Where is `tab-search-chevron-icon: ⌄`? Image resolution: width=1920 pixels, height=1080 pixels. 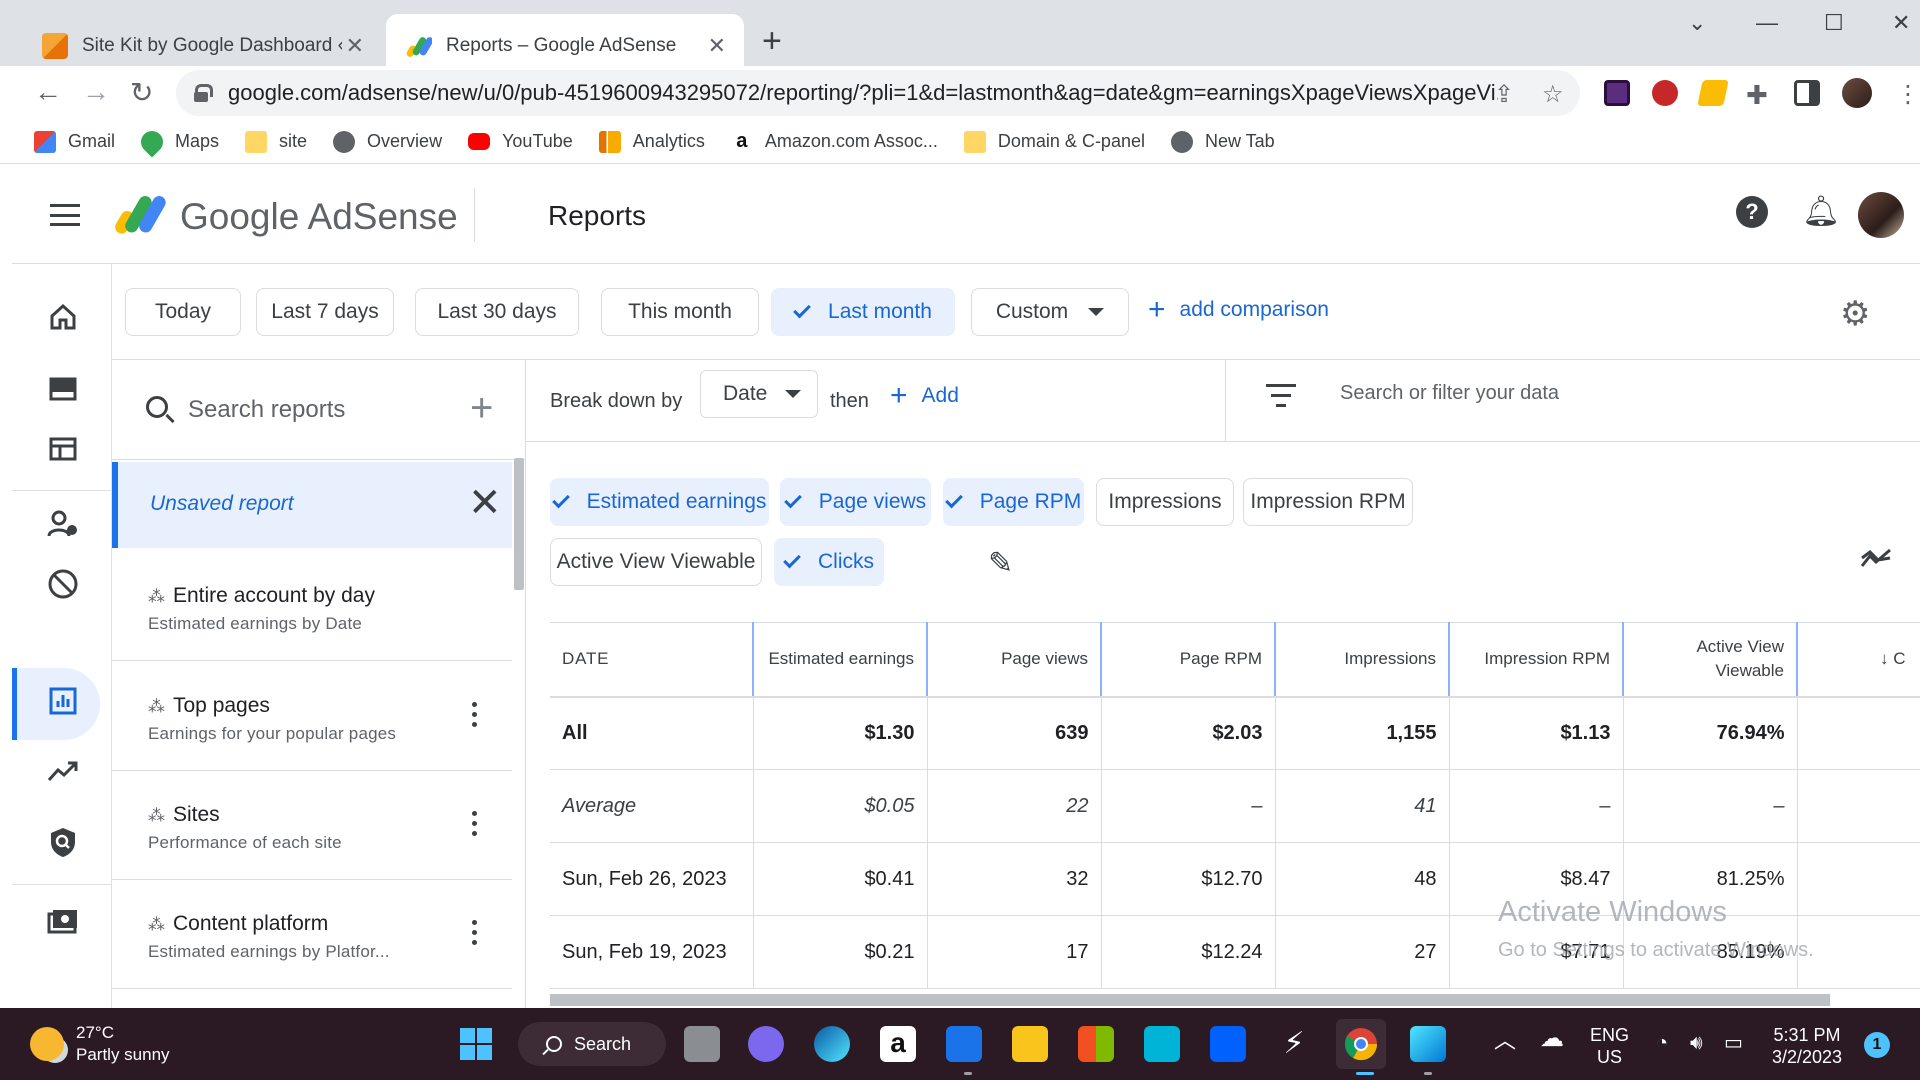 tab-search-chevron-icon: ⌄ is located at coordinates (1697, 23).